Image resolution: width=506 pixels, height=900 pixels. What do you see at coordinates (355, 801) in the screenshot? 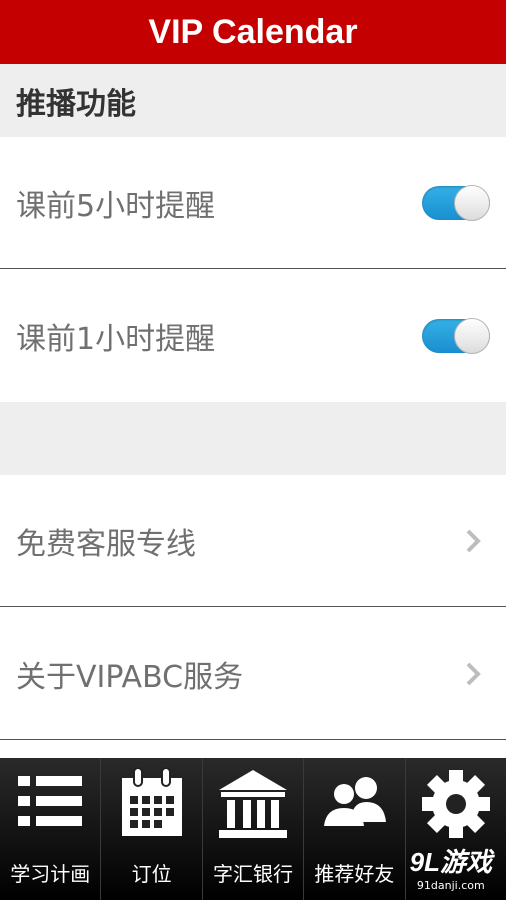
I see `people-icon` at bounding box center [355, 801].